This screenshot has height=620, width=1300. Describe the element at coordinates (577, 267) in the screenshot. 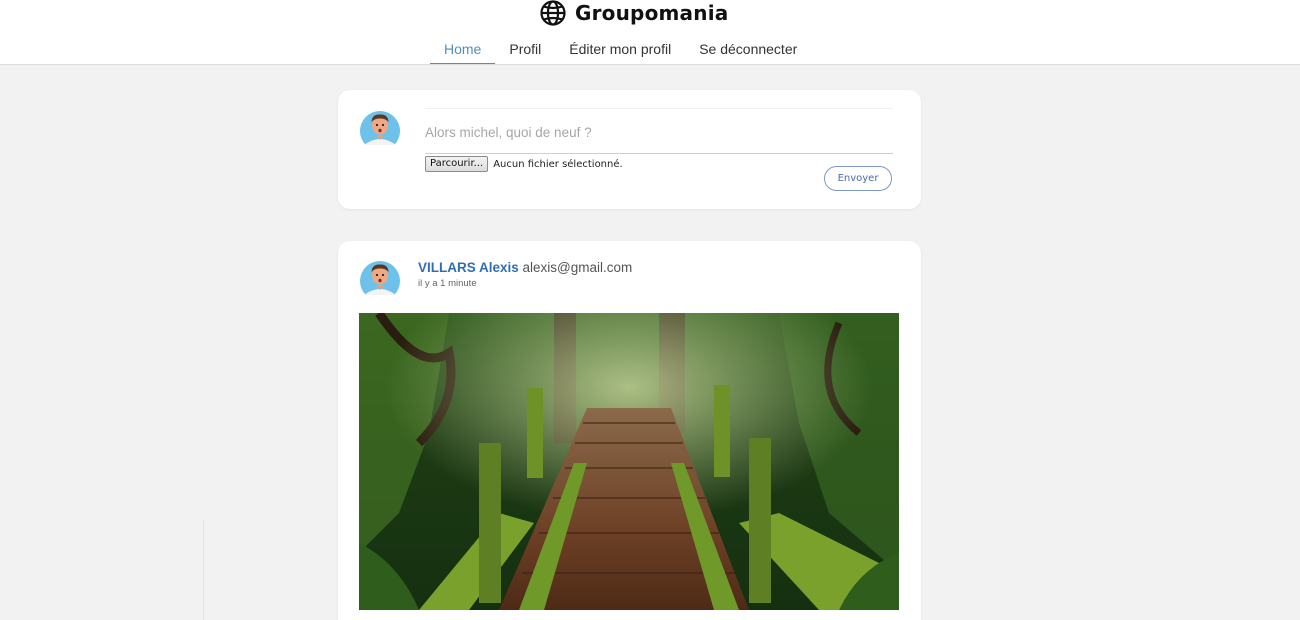

I see `author-email: alexis@gmail.com` at that location.